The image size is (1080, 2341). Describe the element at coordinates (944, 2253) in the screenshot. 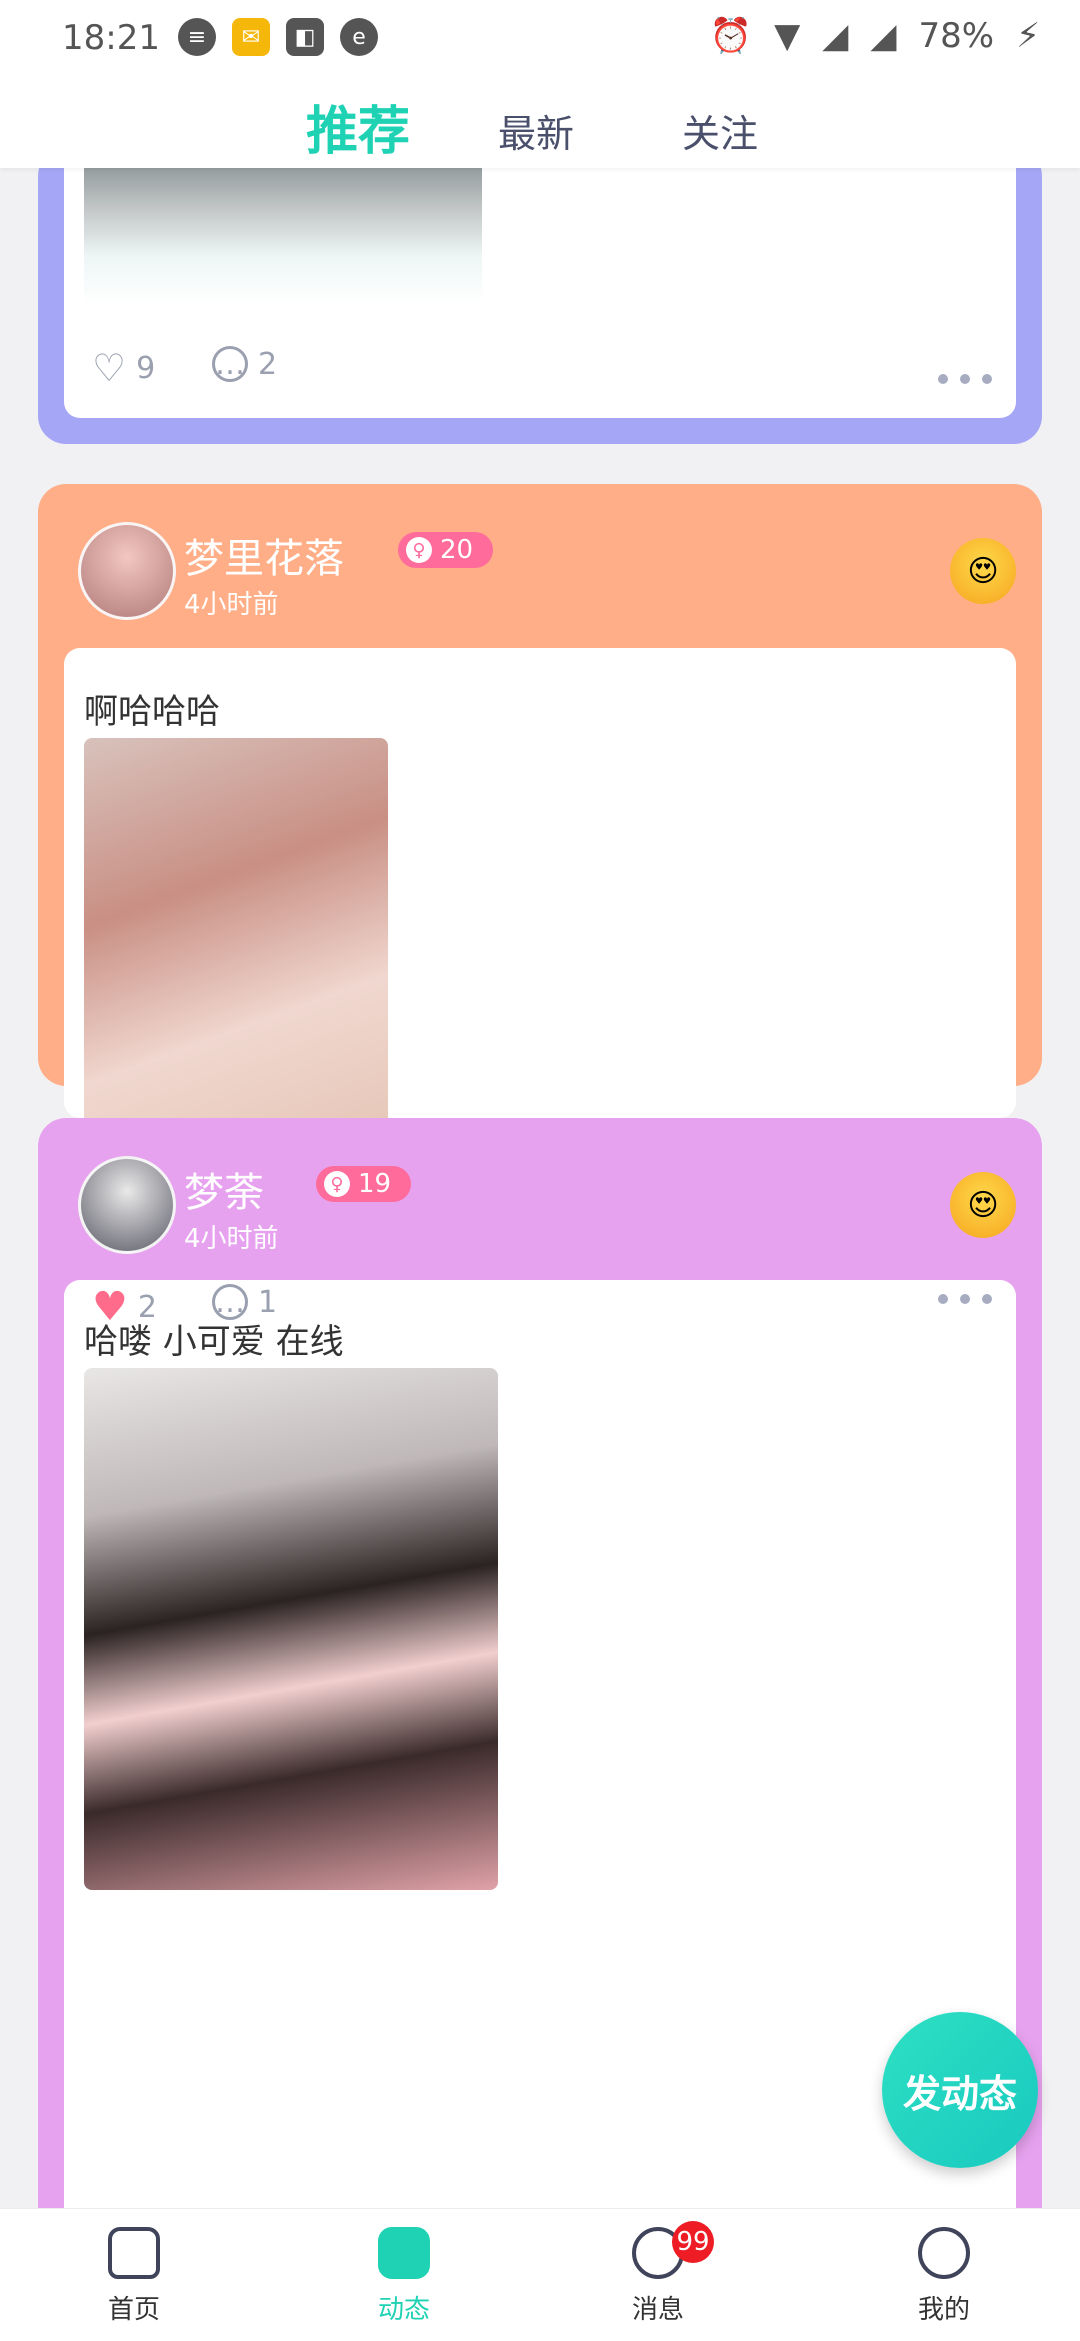

I see `smile-icon` at that location.